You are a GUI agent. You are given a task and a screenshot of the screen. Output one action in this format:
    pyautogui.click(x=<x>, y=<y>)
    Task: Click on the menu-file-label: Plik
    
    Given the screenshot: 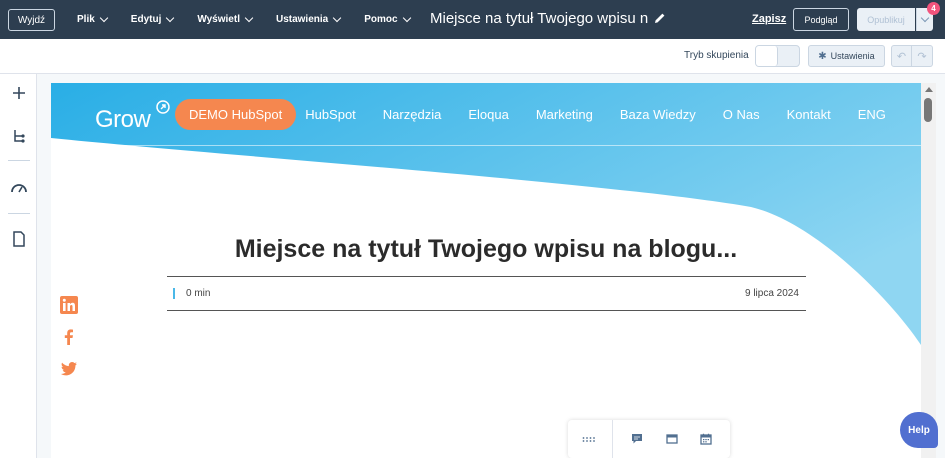 What is the action you would take?
    pyautogui.click(x=86, y=19)
    